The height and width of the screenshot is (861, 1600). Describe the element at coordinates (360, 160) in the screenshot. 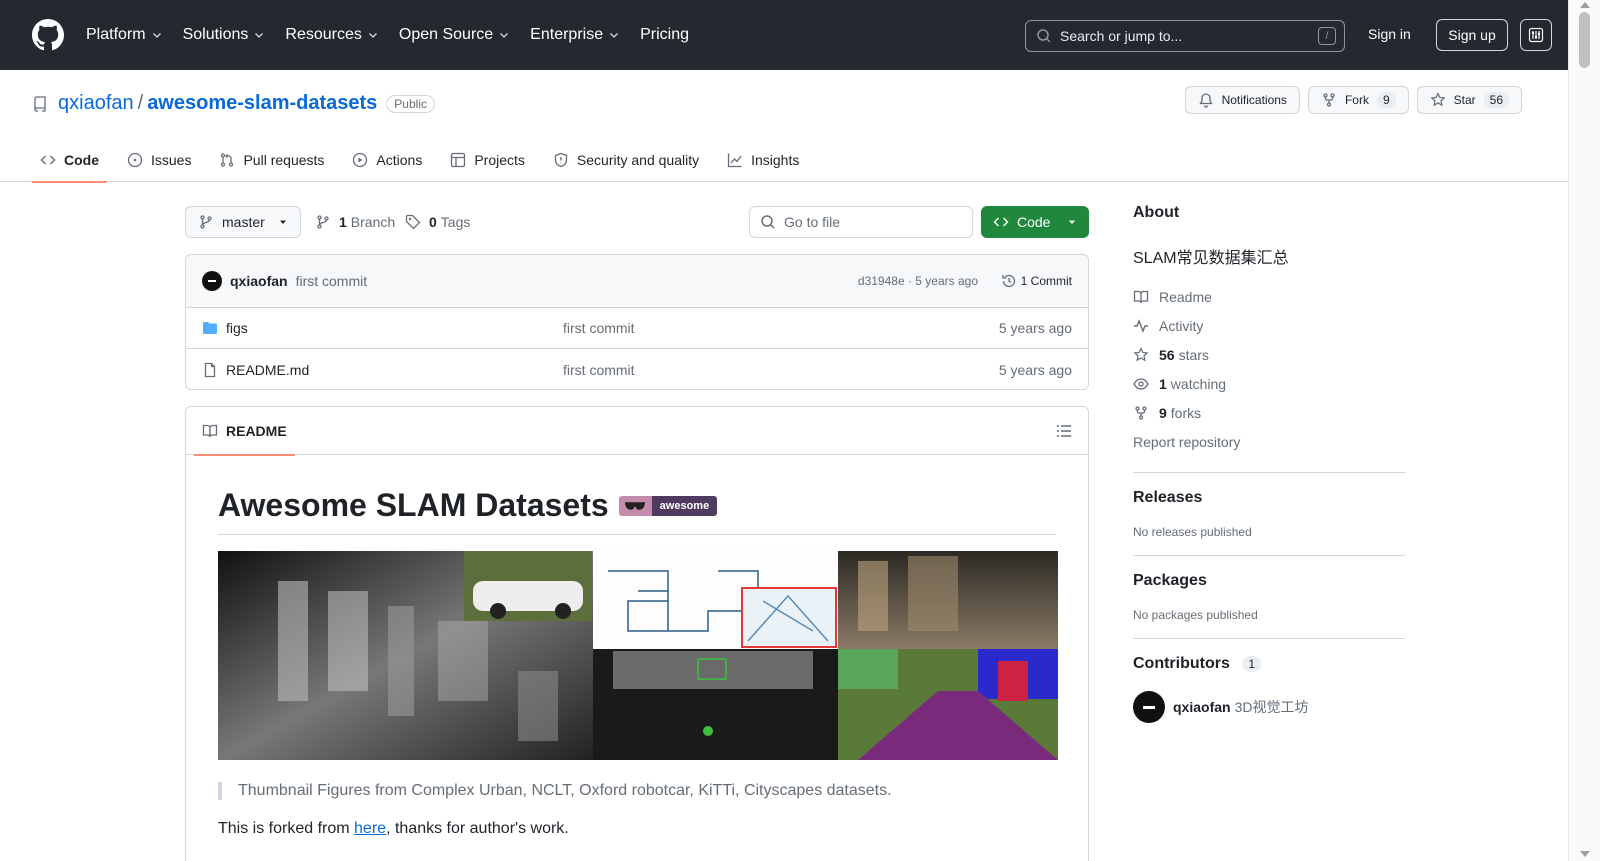

I see `play-icon` at that location.